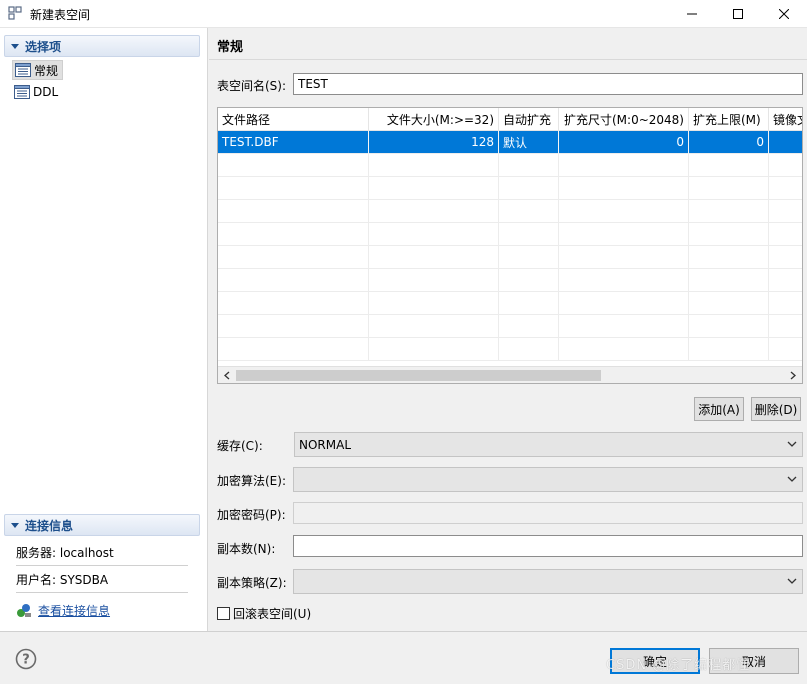 The height and width of the screenshot is (684, 807). I want to click on cell-mirror, so click(785, 142).